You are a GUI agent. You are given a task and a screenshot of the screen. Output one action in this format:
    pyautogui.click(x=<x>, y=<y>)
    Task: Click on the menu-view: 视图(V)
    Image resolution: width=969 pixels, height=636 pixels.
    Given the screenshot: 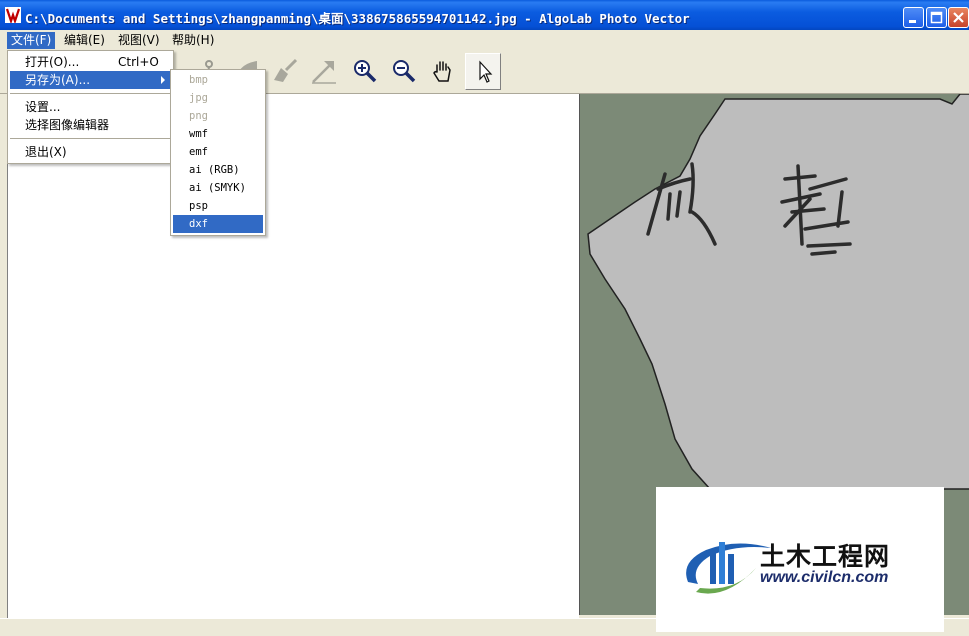 What is the action you would take?
    pyautogui.click(x=139, y=40)
    